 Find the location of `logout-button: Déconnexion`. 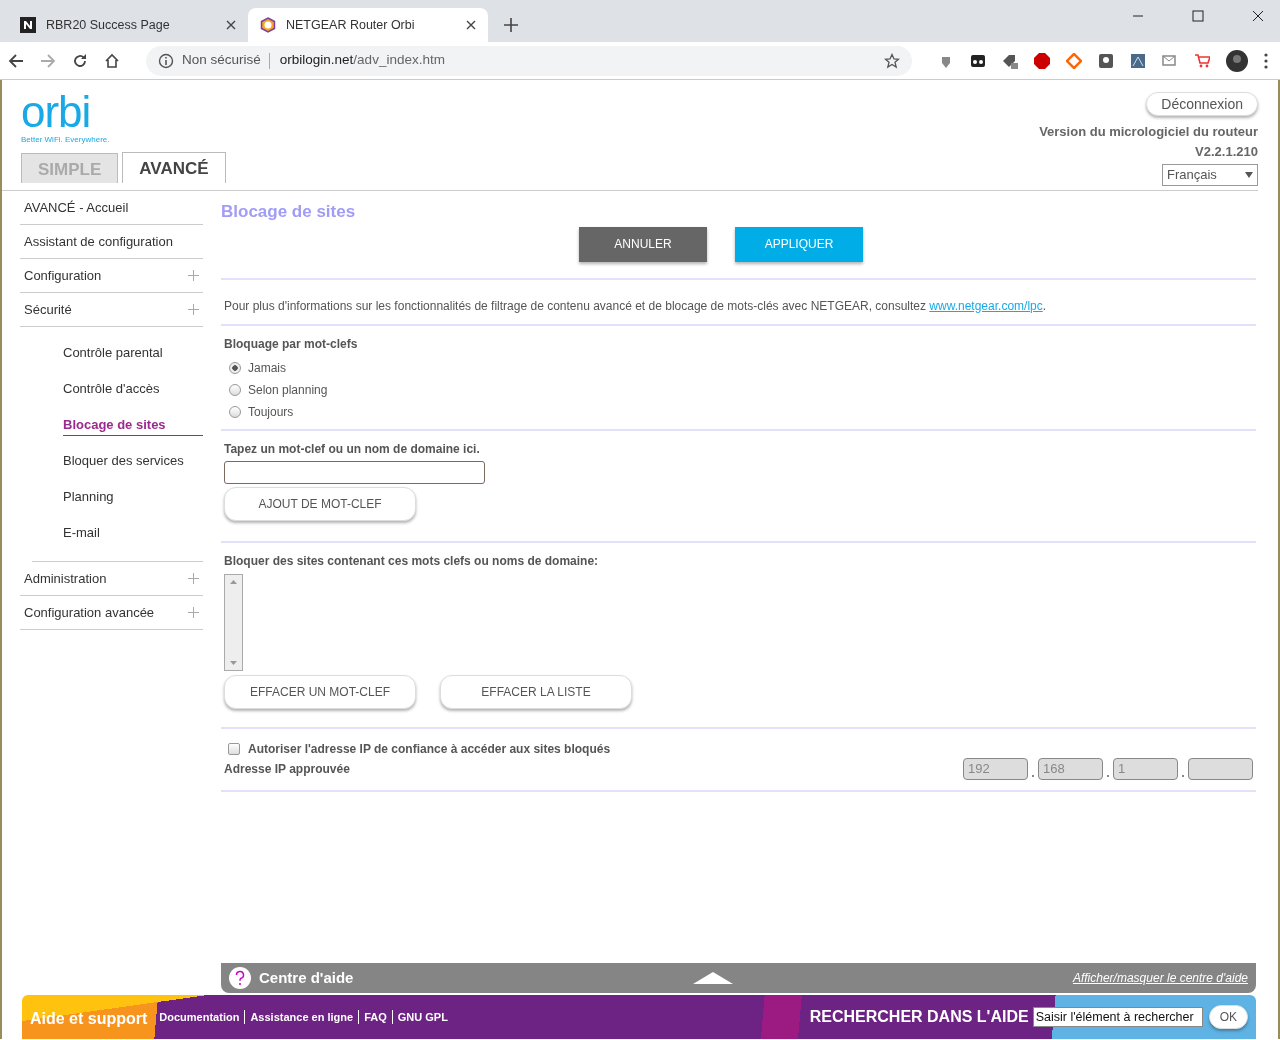

logout-button: Déconnexion is located at coordinates (1202, 104).